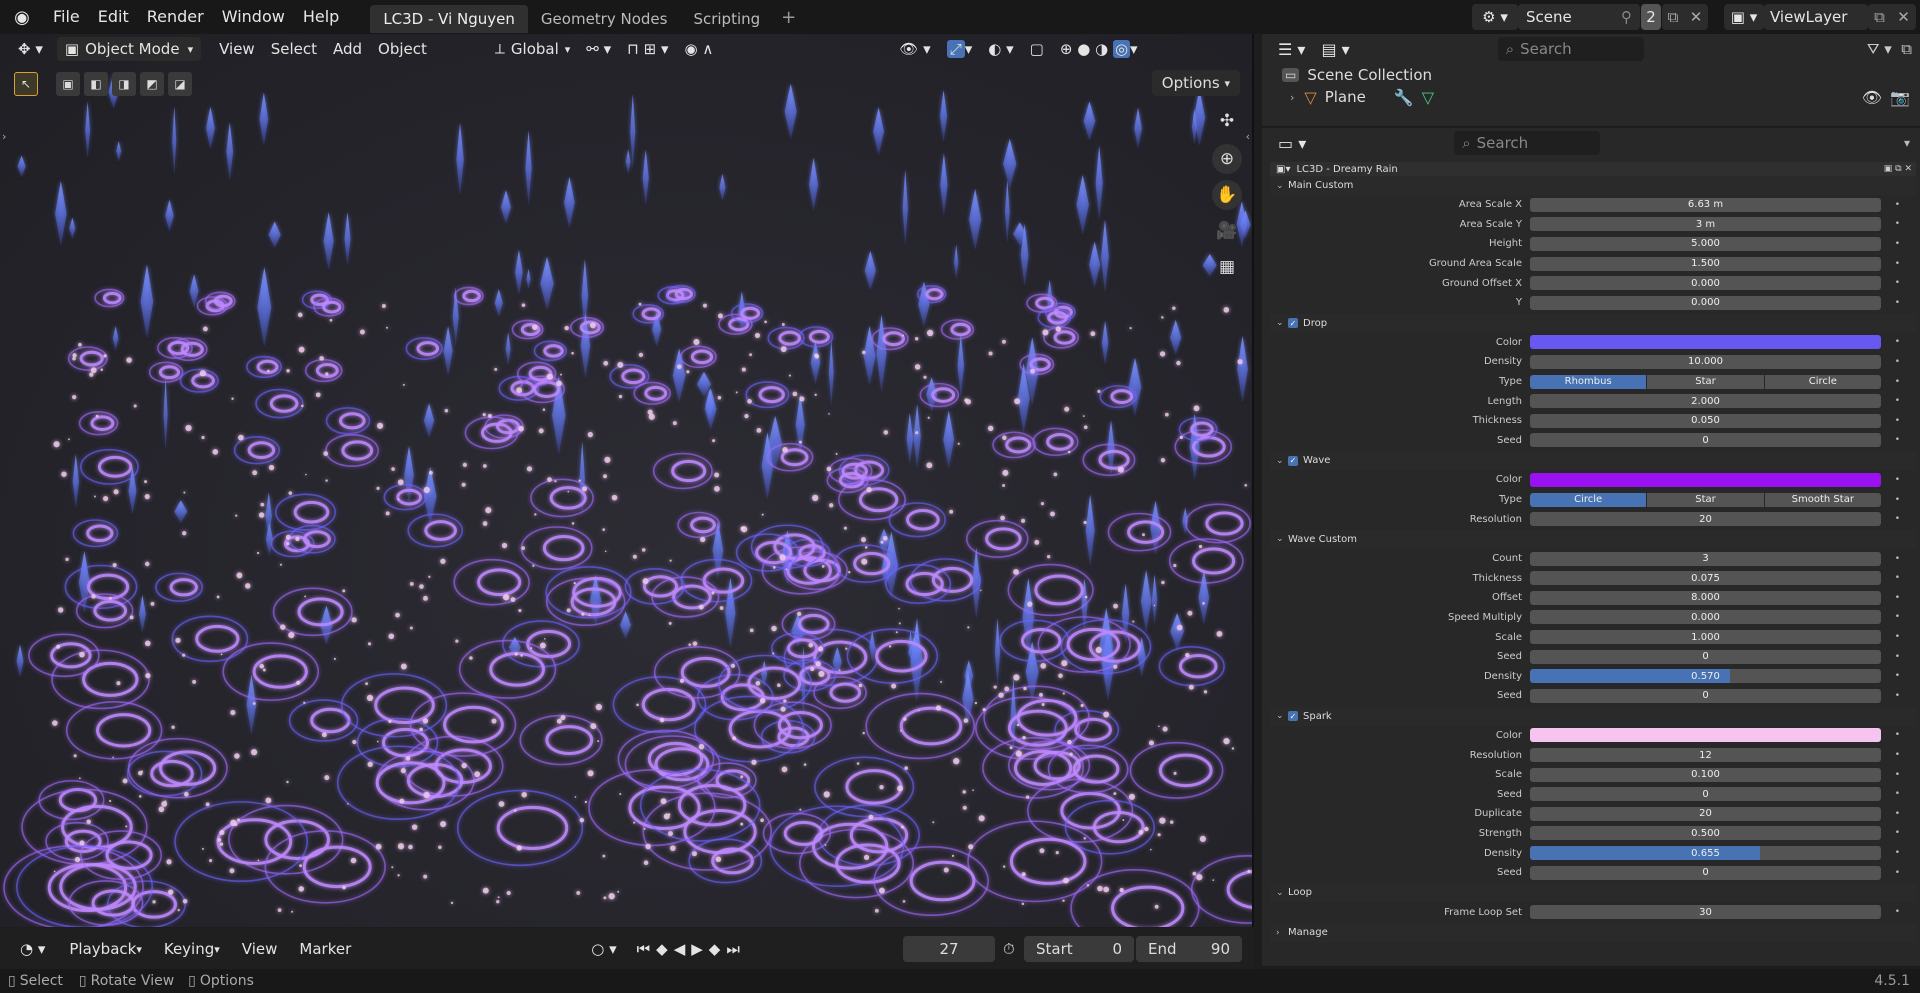 The width and height of the screenshot is (1920, 993). Describe the element at coordinates (253, 17) in the screenshot. I see `menu-window: Window` at that location.